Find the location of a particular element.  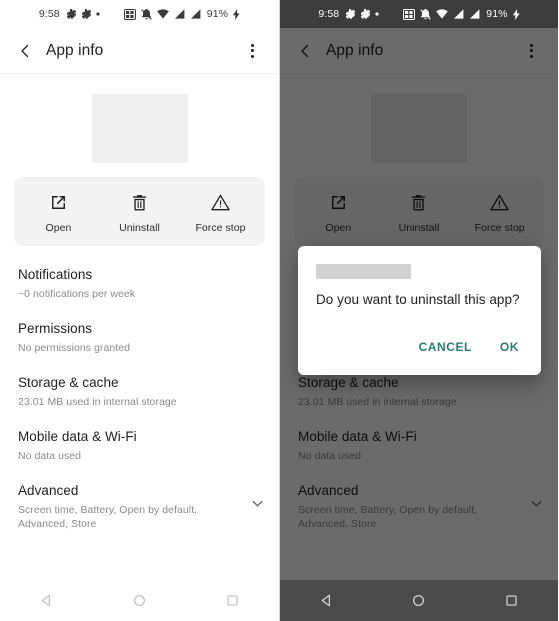

app-icon-redacted is located at coordinates (139, 128).